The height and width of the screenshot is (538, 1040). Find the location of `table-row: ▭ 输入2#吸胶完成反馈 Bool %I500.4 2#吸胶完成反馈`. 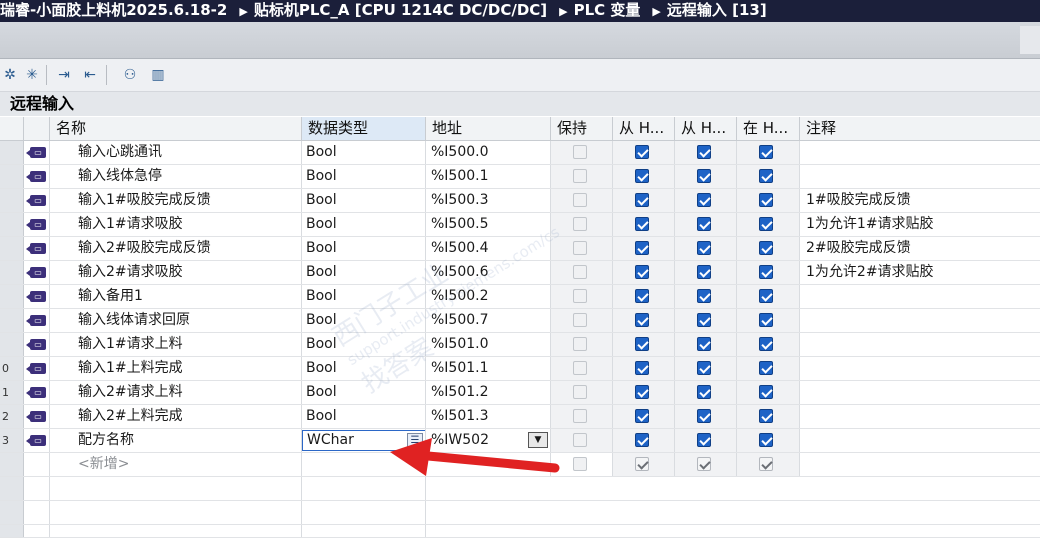

table-row: ▭ 输入2#吸胶完成反馈 Bool %I500.4 2#吸胶完成反馈 is located at coordinates (520, 249).